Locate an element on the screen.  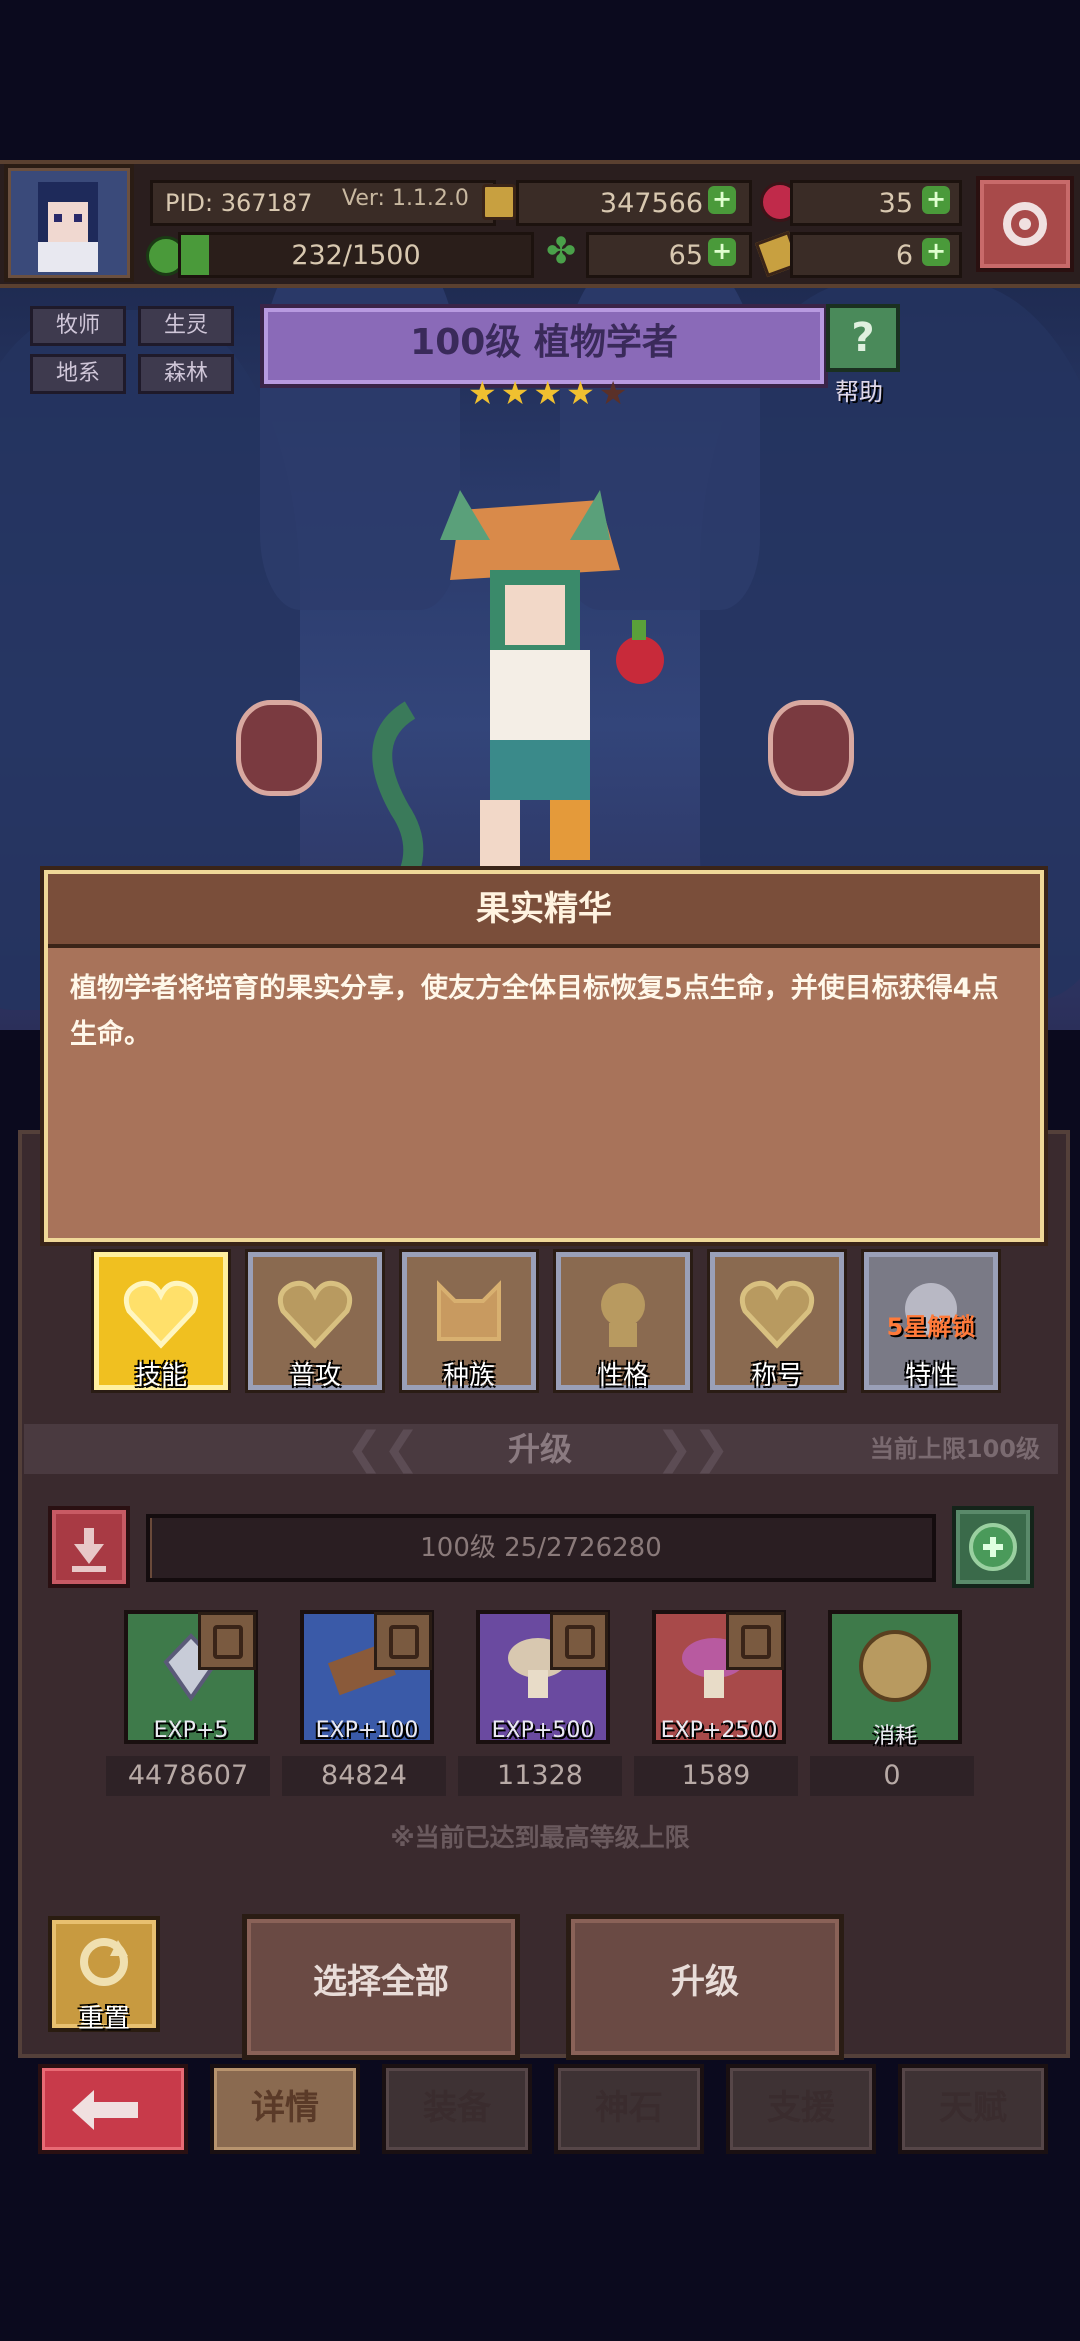
item-label: EXP+5 is located at coordinates (191, 1730).